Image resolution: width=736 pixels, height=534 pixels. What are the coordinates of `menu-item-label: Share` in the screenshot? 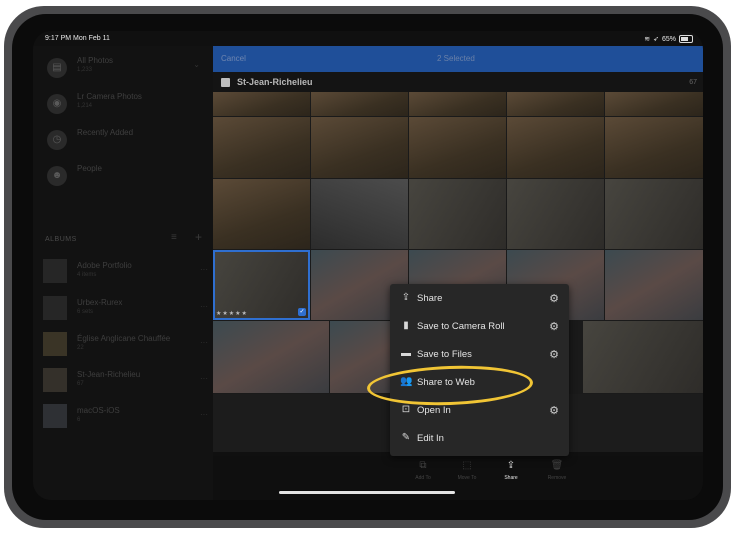 It's located at (430, 298).